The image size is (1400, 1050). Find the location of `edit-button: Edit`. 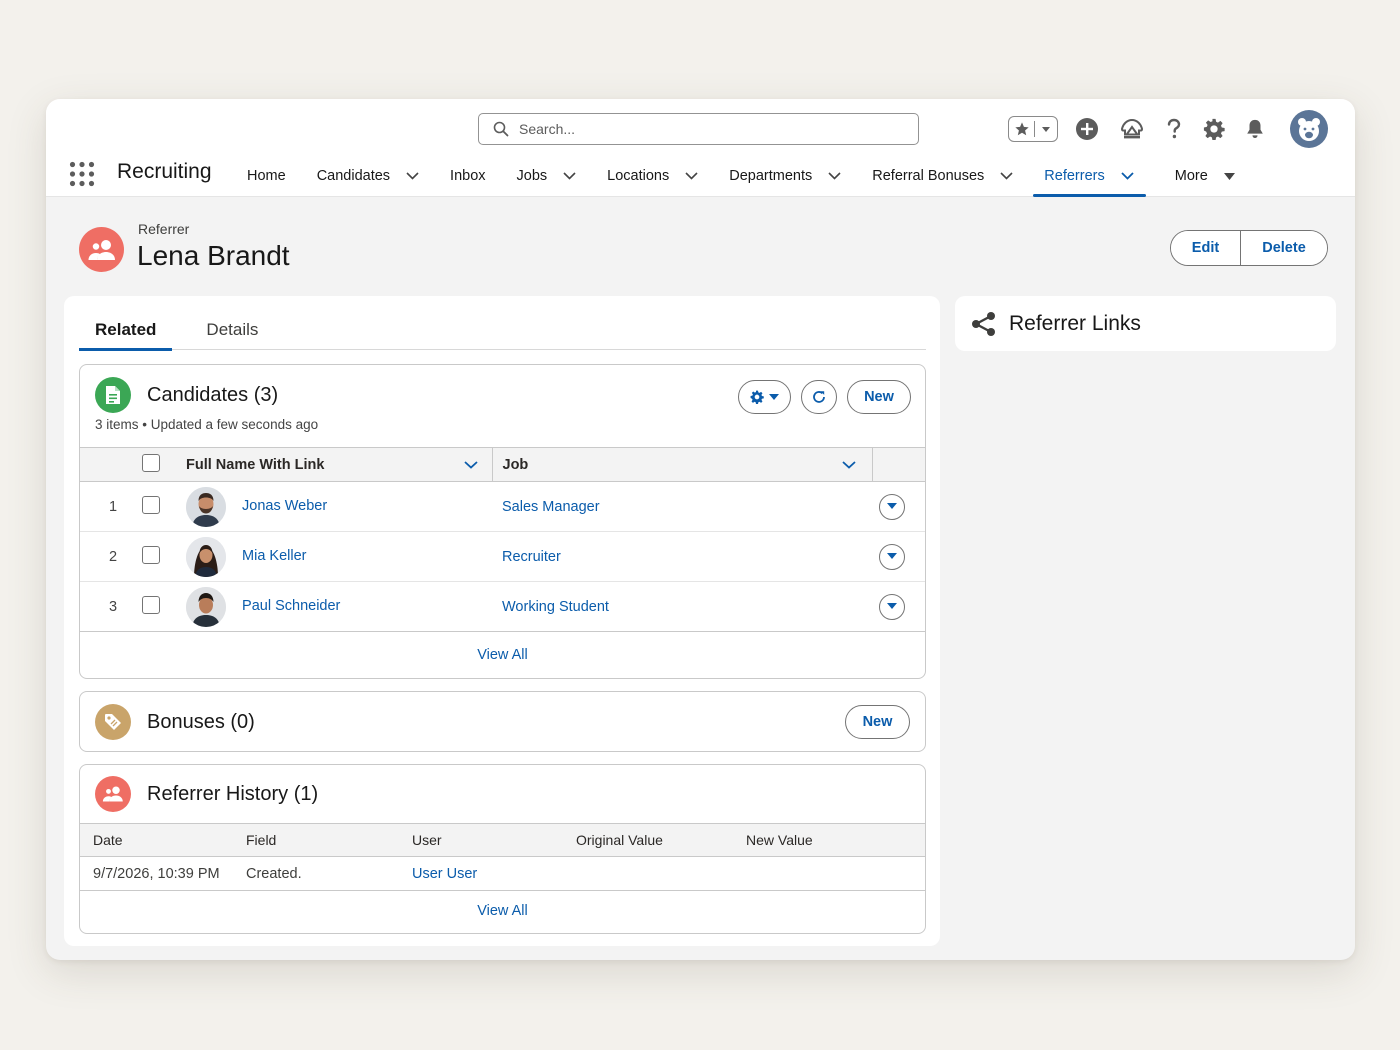

edit-button: Edit is located at coordinates (1206, 248).